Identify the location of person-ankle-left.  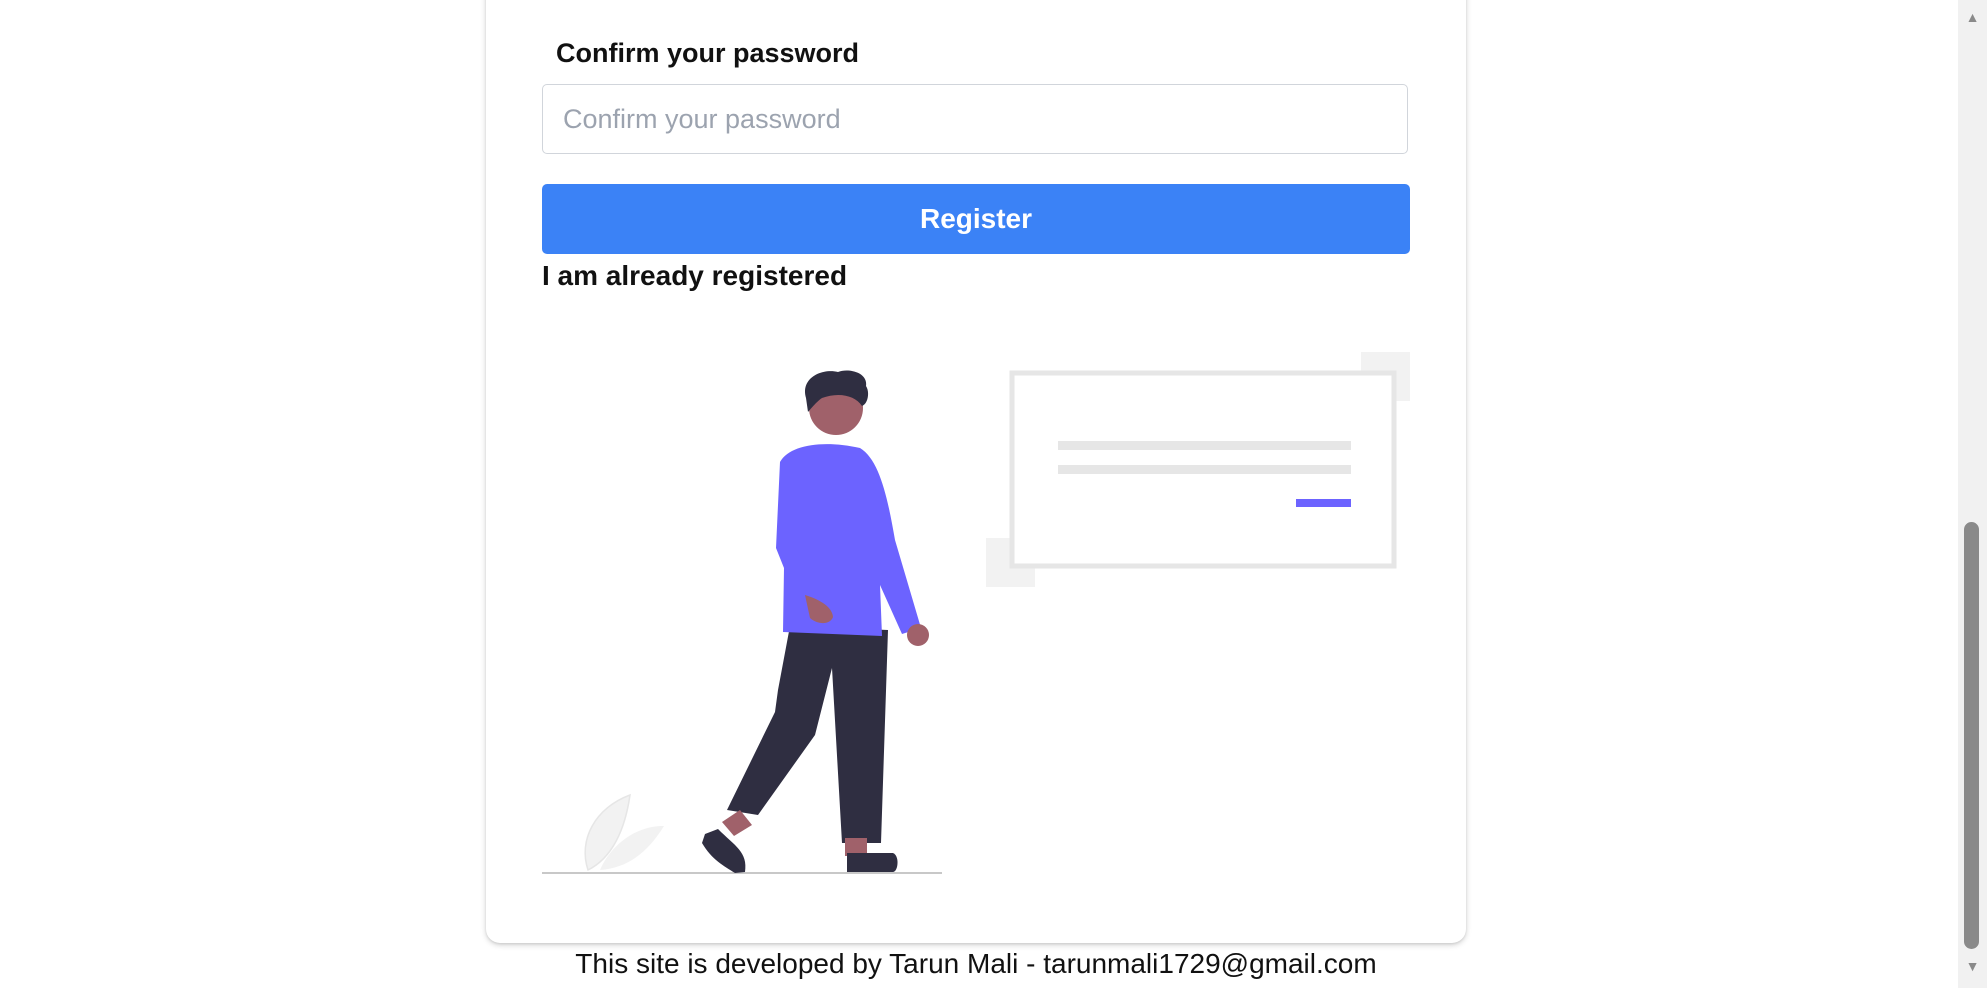
(737, 823).